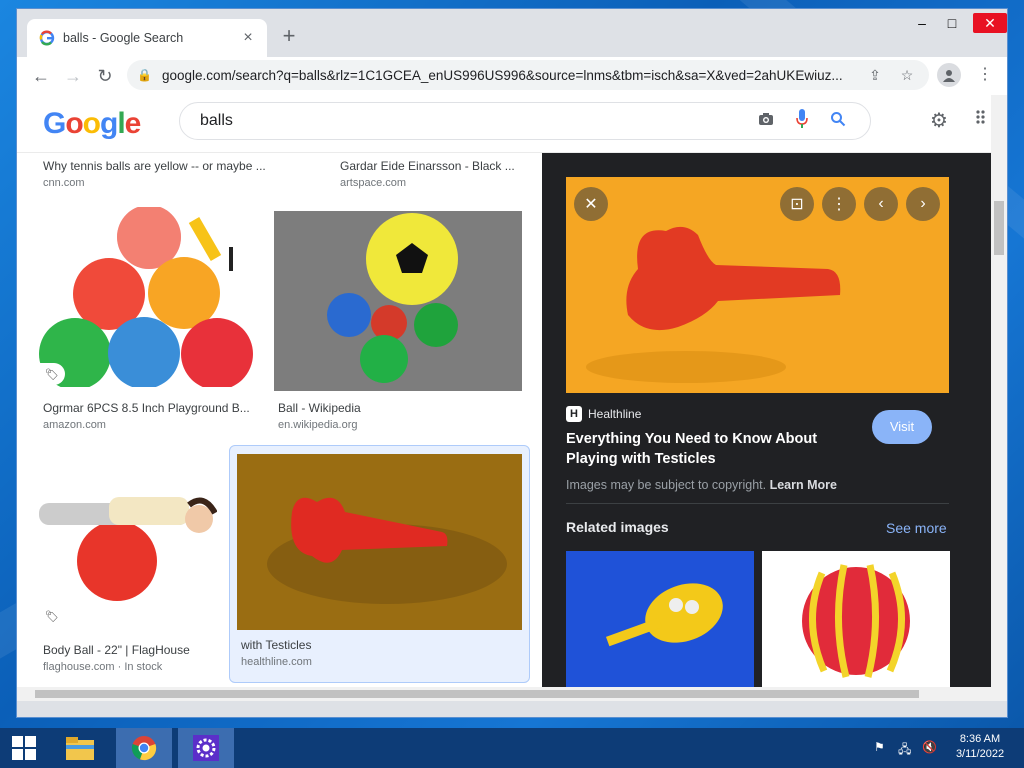 The image size is (1024, 768). What do you see at coordinates (248, 38) in the screenshot?
I see `tab-close-icon: ×` at bounding box center [248, 38].